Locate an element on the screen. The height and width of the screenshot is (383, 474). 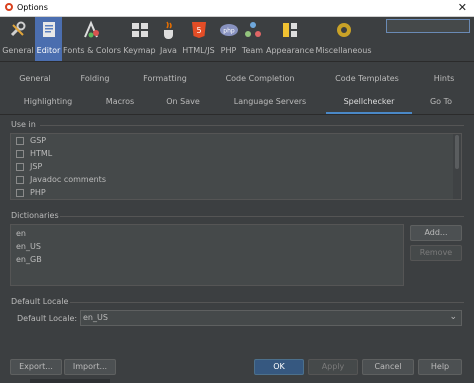
app-icon is located at coordinates (9, 7).